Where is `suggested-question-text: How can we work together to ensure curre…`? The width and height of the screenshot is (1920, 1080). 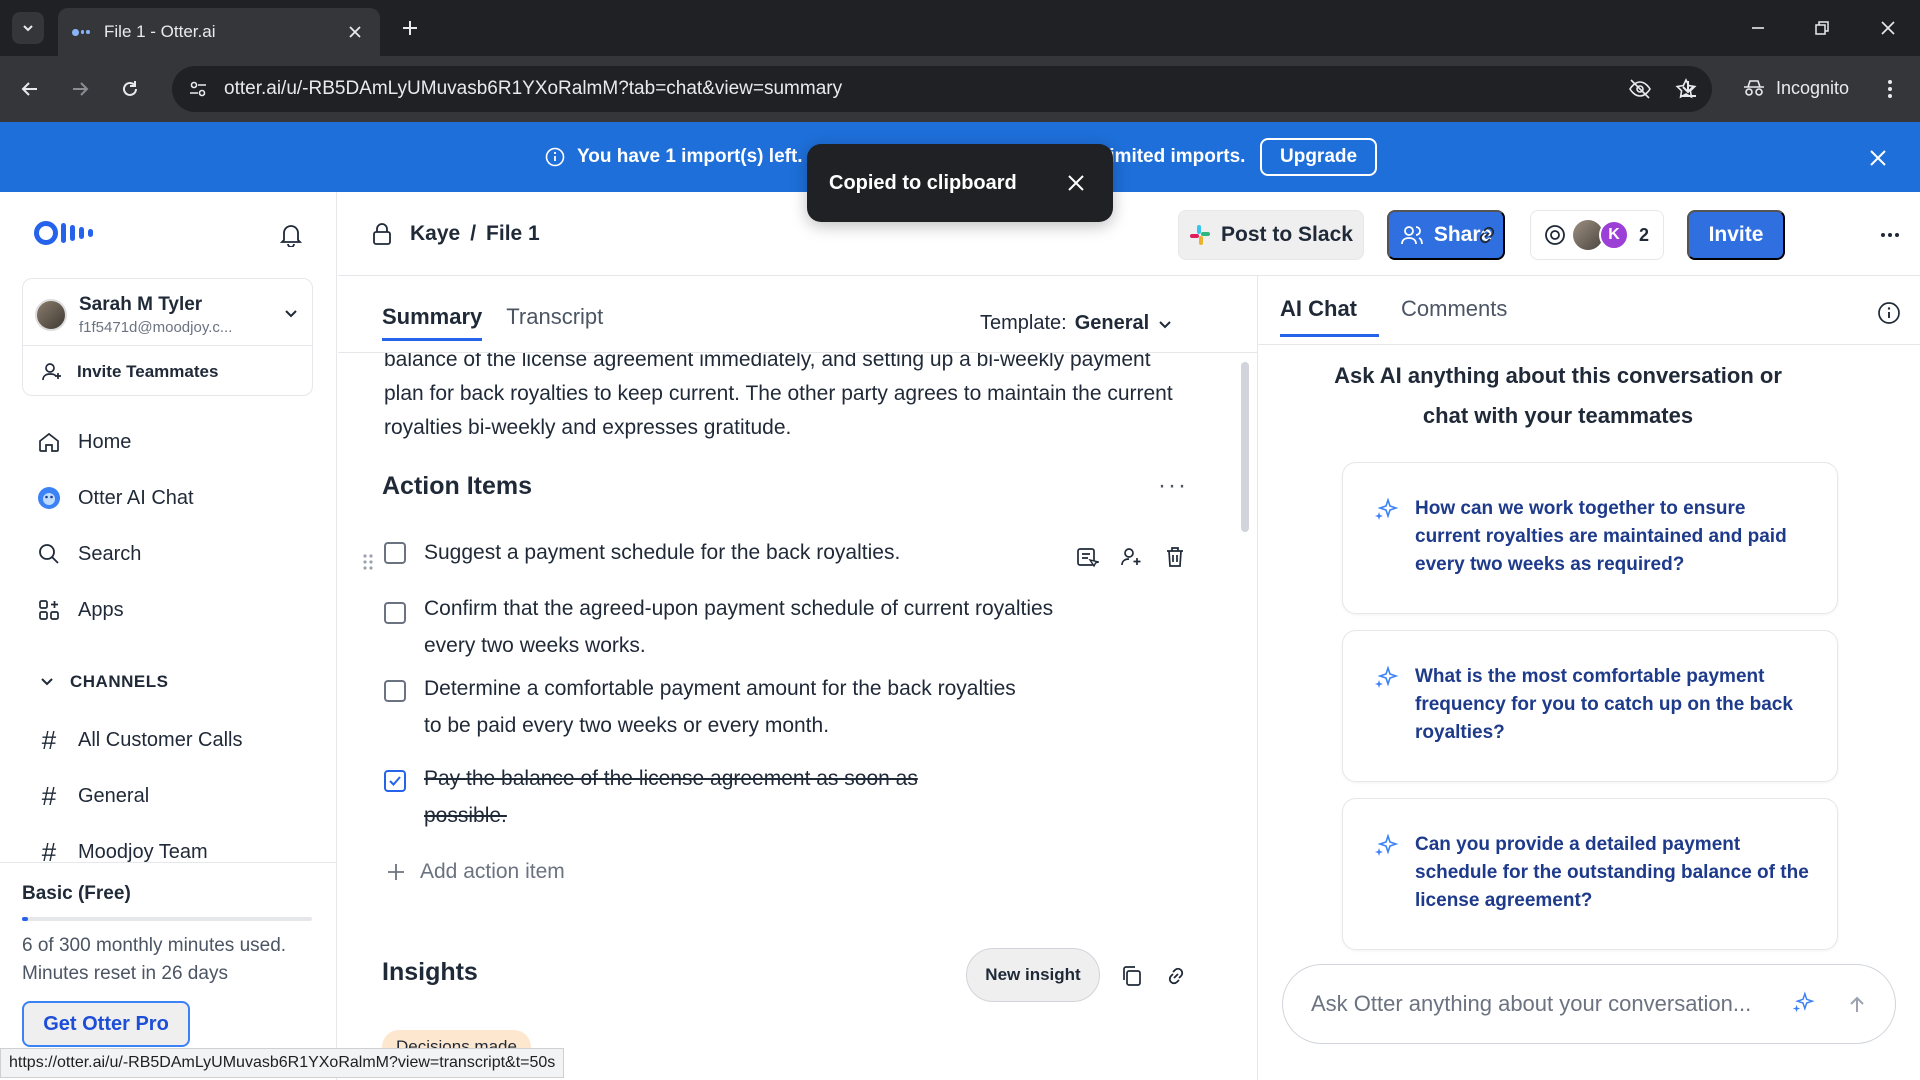 suggested-question-text: How can we work together to ensure curre… is located at coordinates (1601, 536).